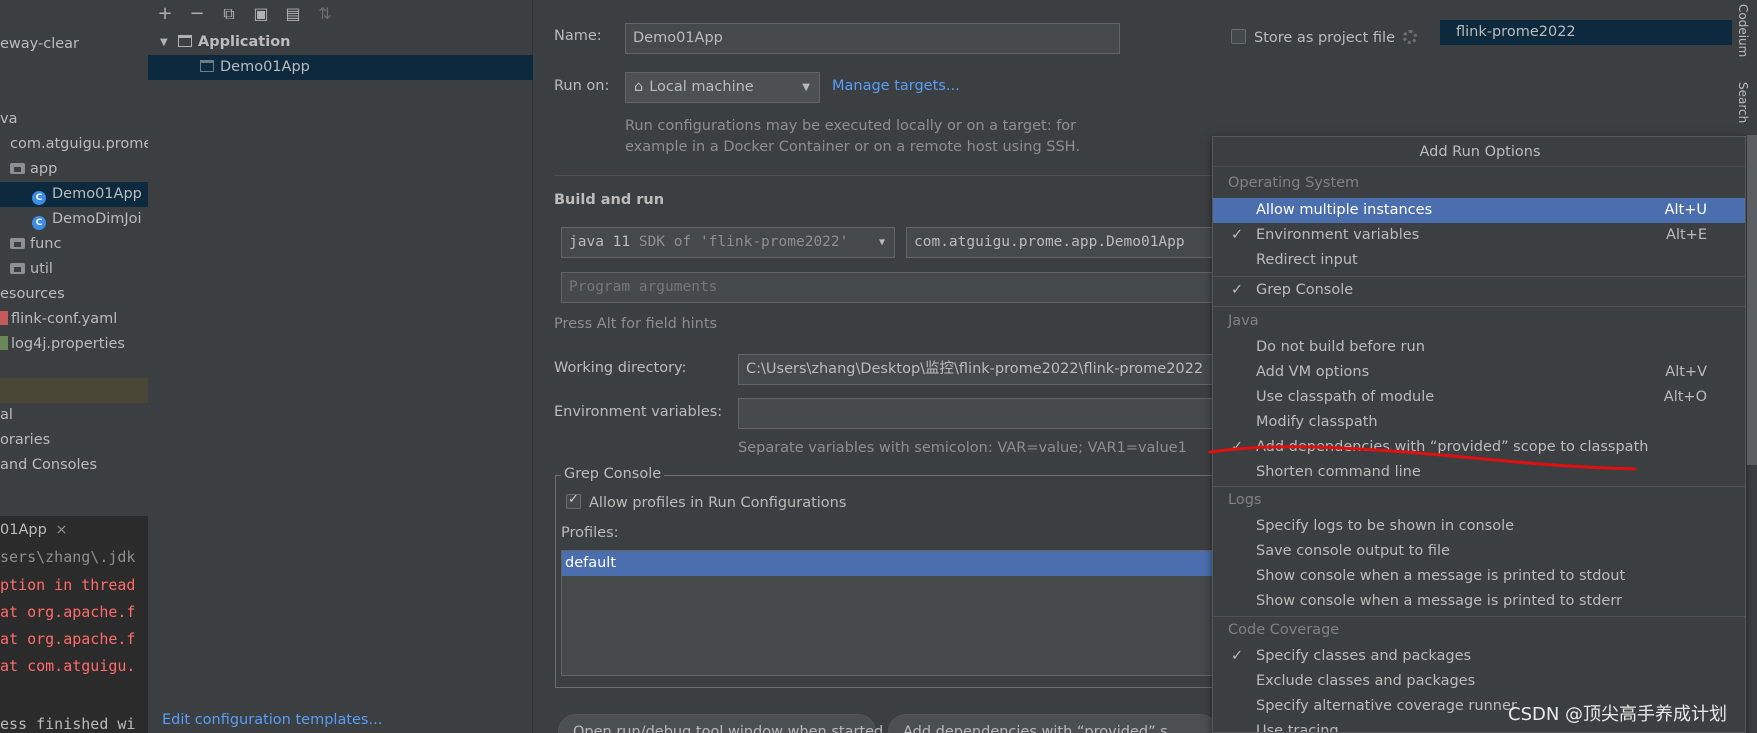 The width and height of the screenshot is (1757, 733). What do you see at coordinates (638, 412) in the screenshot?
I see `environment-variables-label: Environment variables:` at bounding box center [638, 412].